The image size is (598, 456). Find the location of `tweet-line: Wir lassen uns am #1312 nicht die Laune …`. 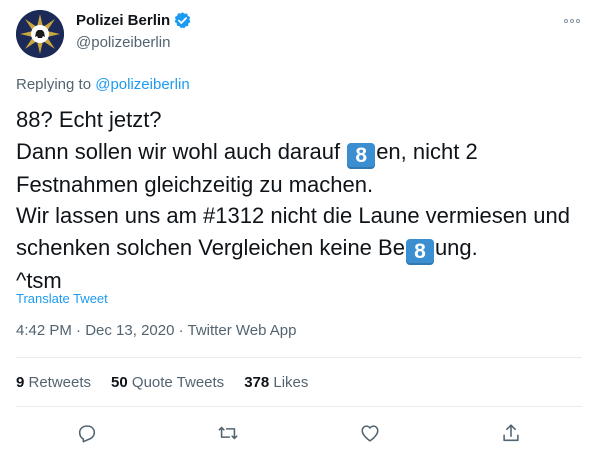

tweet-line: Wir lassen uns am #1312 nicht die Laune … is located at coordinates (293, 216).